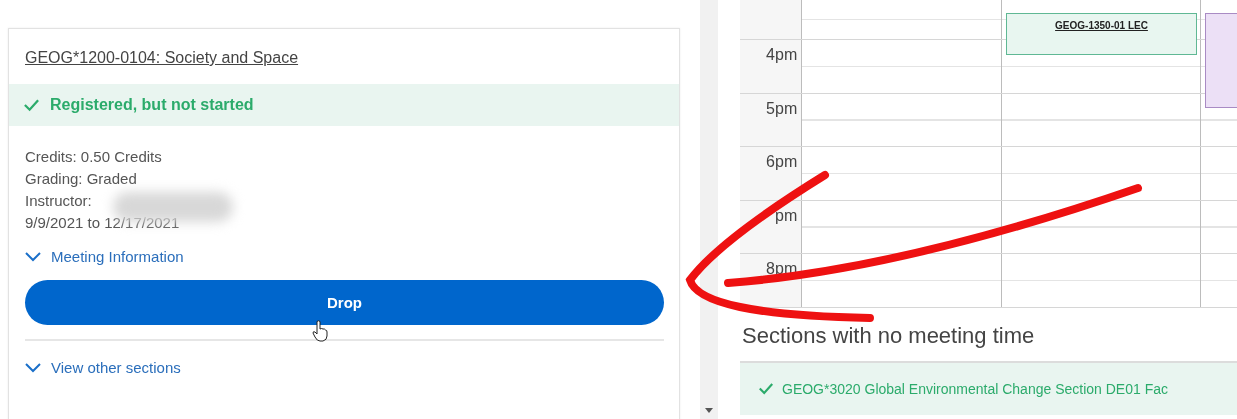 The width and height of the screenshot is (1237, 419). Describe the element at coordinates (102, 223) in the screenshot. I see `detail-text: 9/9/2021 to 12/17/2021` at that location.